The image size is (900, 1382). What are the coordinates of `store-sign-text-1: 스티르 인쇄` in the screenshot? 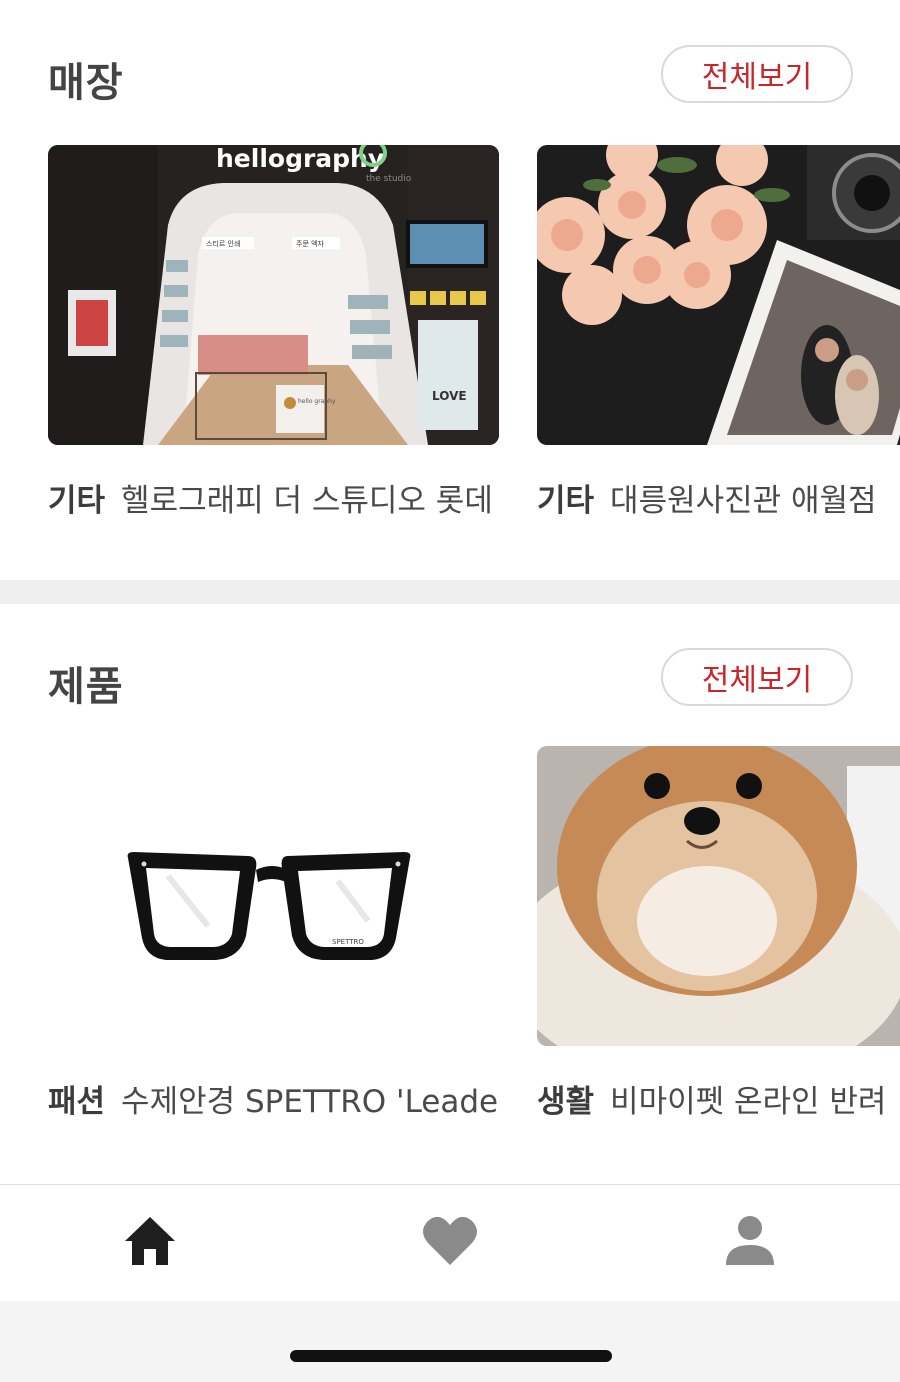 It's located at (223, 243).